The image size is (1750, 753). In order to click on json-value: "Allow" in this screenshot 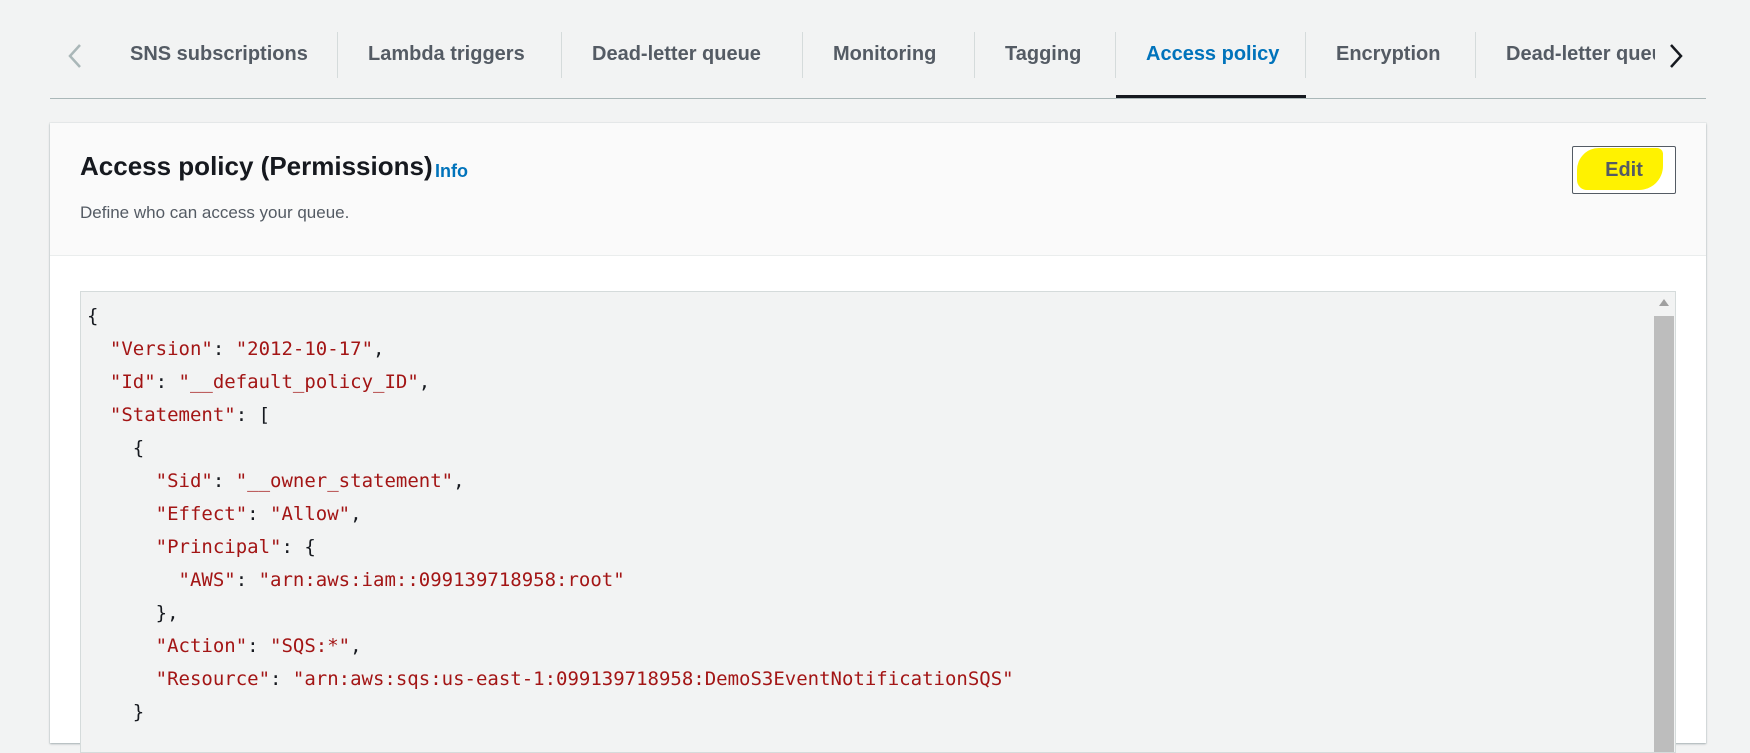, I will do `click(310, 514)`.